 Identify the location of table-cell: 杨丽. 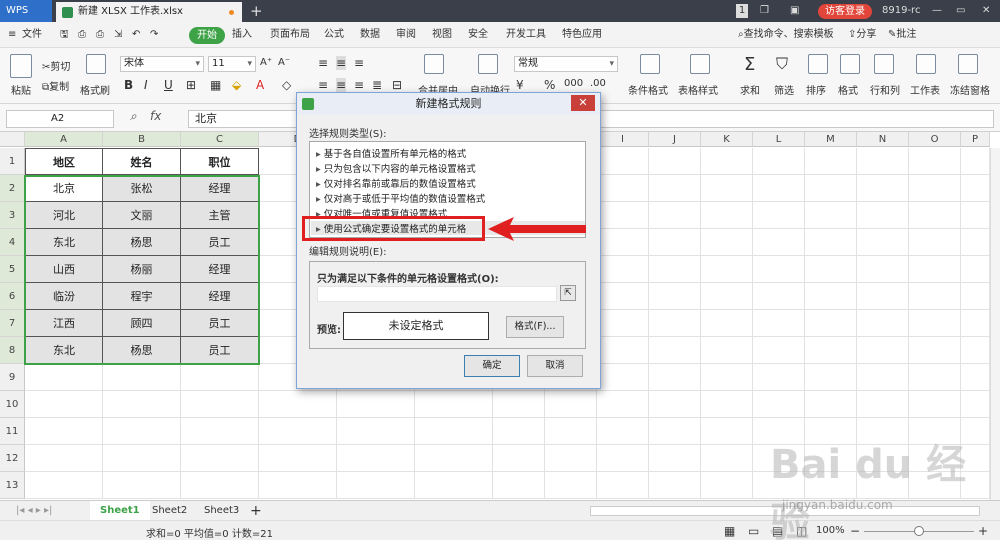
(142, 269).